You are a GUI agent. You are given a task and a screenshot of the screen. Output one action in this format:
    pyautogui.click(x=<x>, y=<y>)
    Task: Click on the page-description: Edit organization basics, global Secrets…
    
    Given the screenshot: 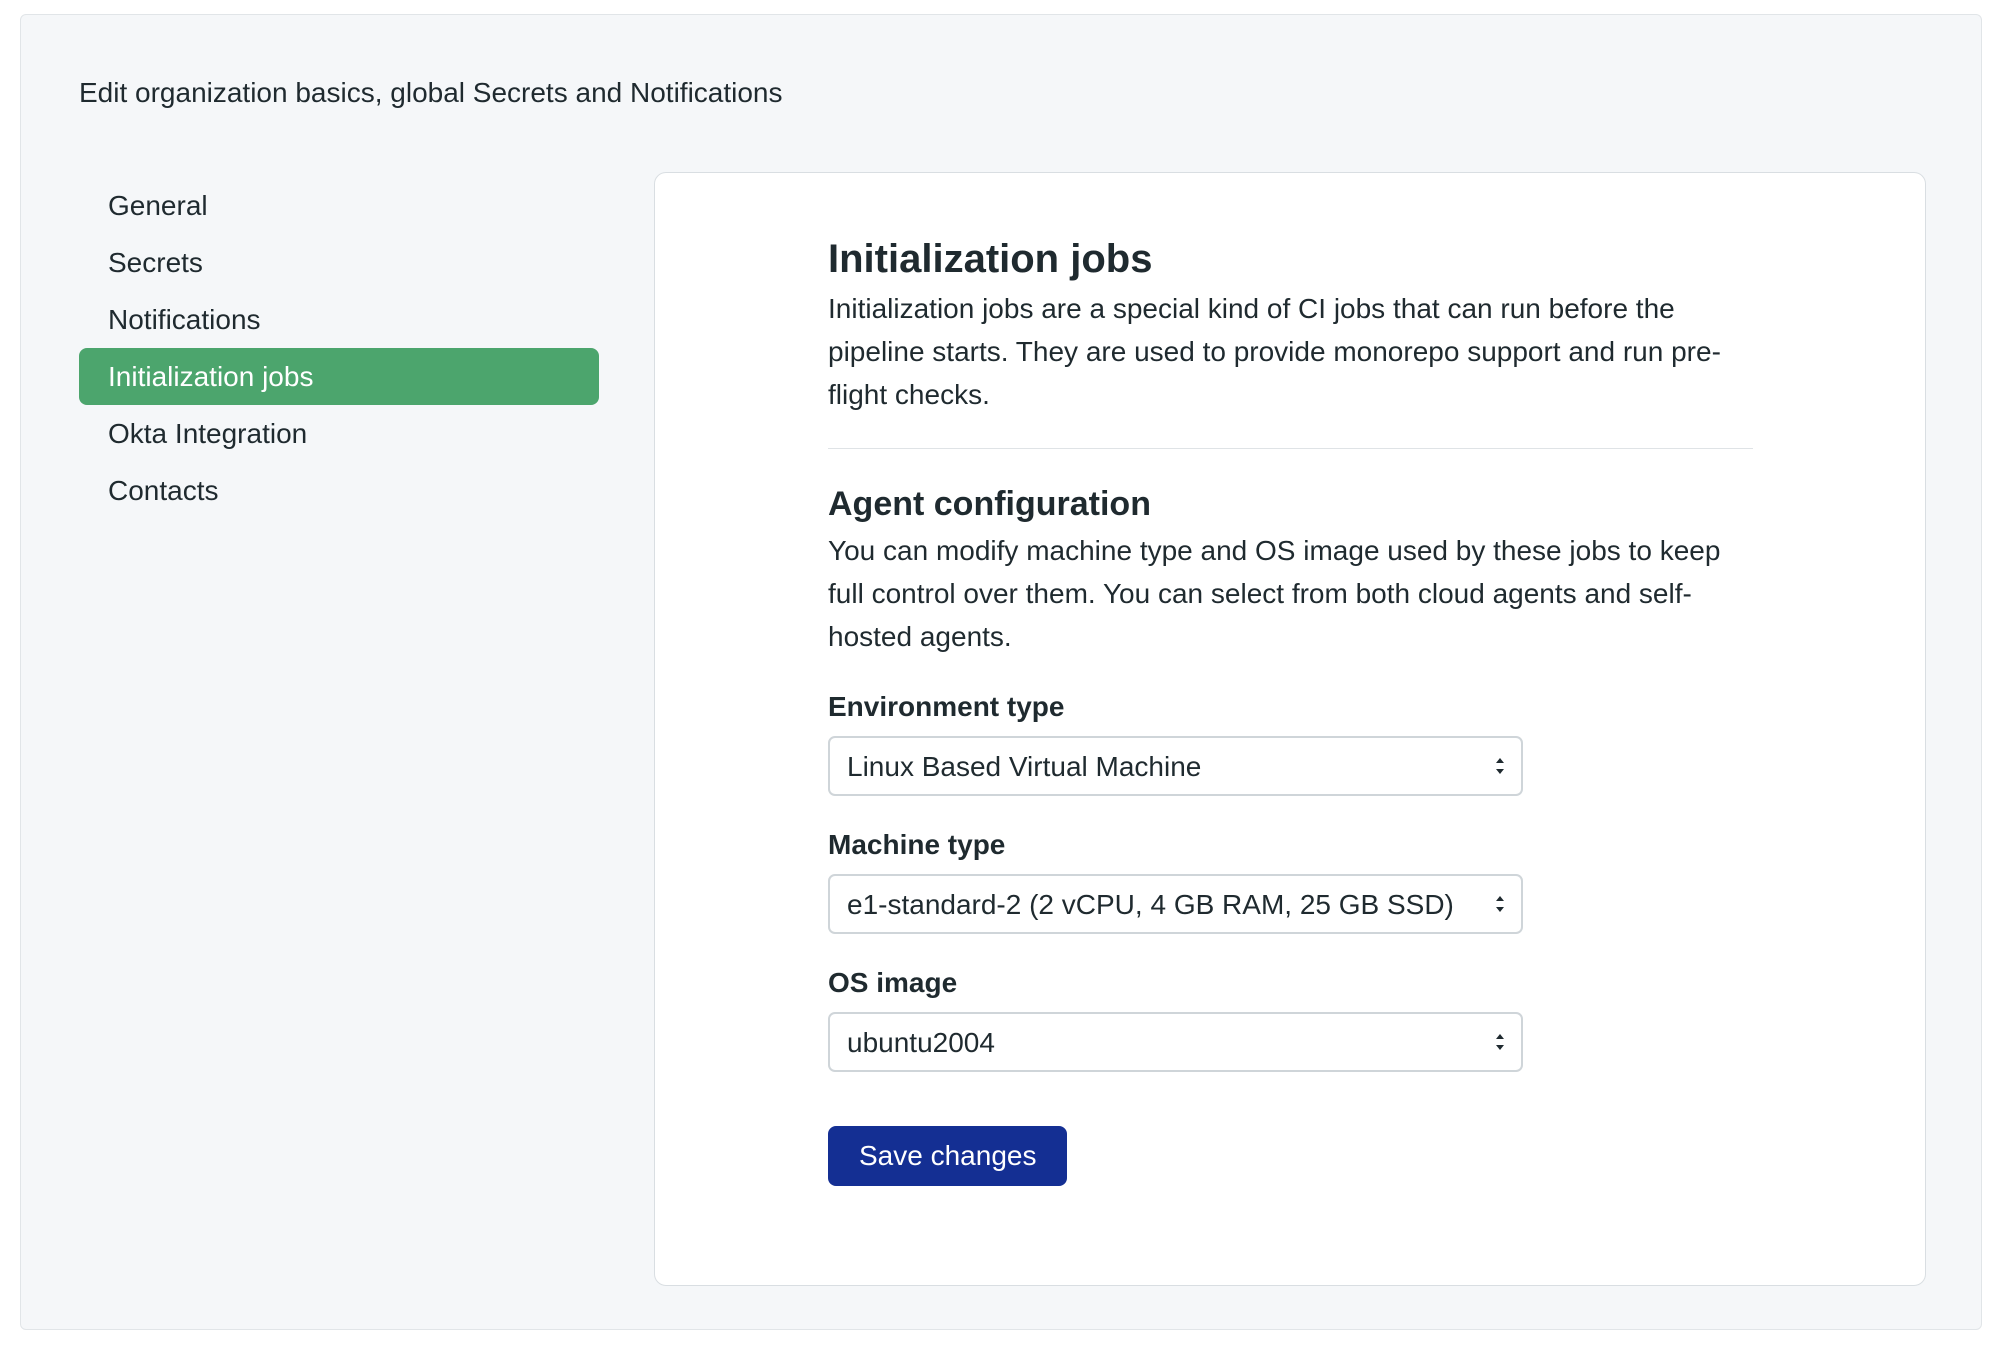 What is the action you would take?
    pyautogui.click(x=431, y=92)
    